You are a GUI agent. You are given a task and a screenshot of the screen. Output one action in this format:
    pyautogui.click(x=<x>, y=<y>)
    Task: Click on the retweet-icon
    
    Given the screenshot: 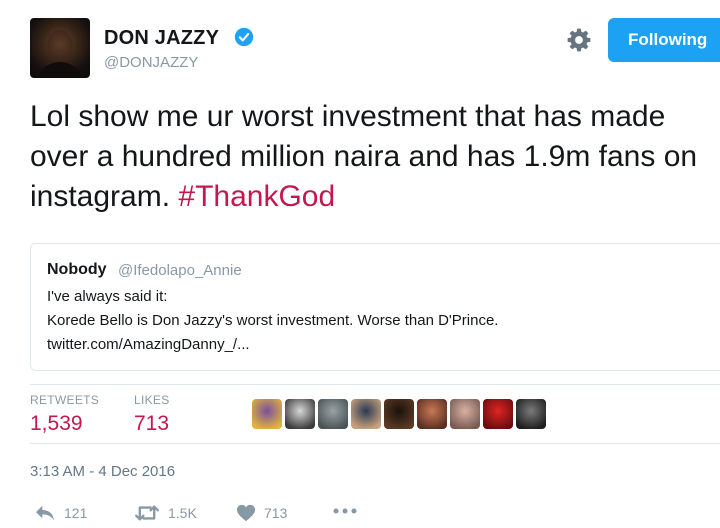 What is the action you would take?
    pyautogui.click(x=147, y=513)
    